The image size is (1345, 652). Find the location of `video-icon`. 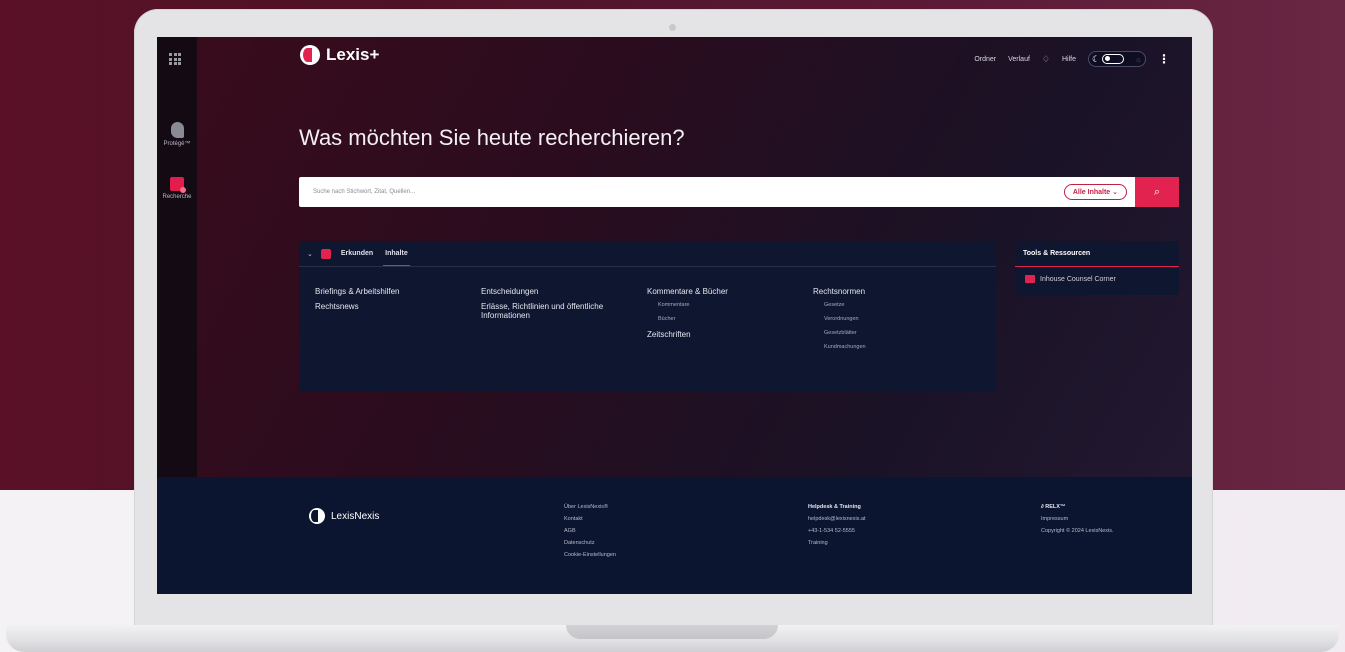

video-icon is located at coordinates (1030, 279).